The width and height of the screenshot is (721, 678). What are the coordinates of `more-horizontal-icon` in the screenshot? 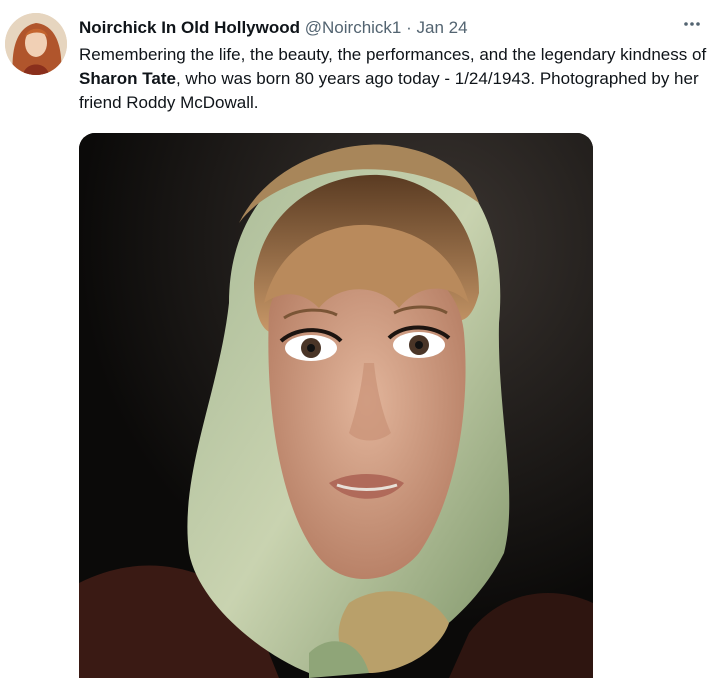 It's located at (692, 24).